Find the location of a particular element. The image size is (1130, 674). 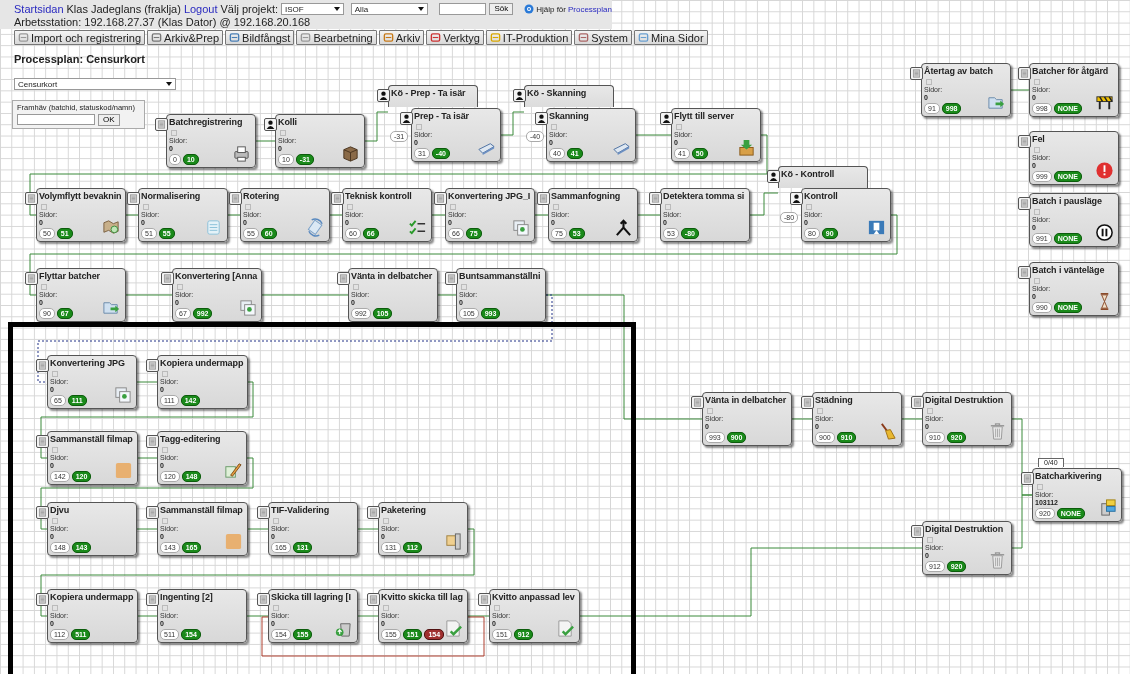

user-name: Klas Jadeglans (fraklja) is located at coordinates (123, 9).